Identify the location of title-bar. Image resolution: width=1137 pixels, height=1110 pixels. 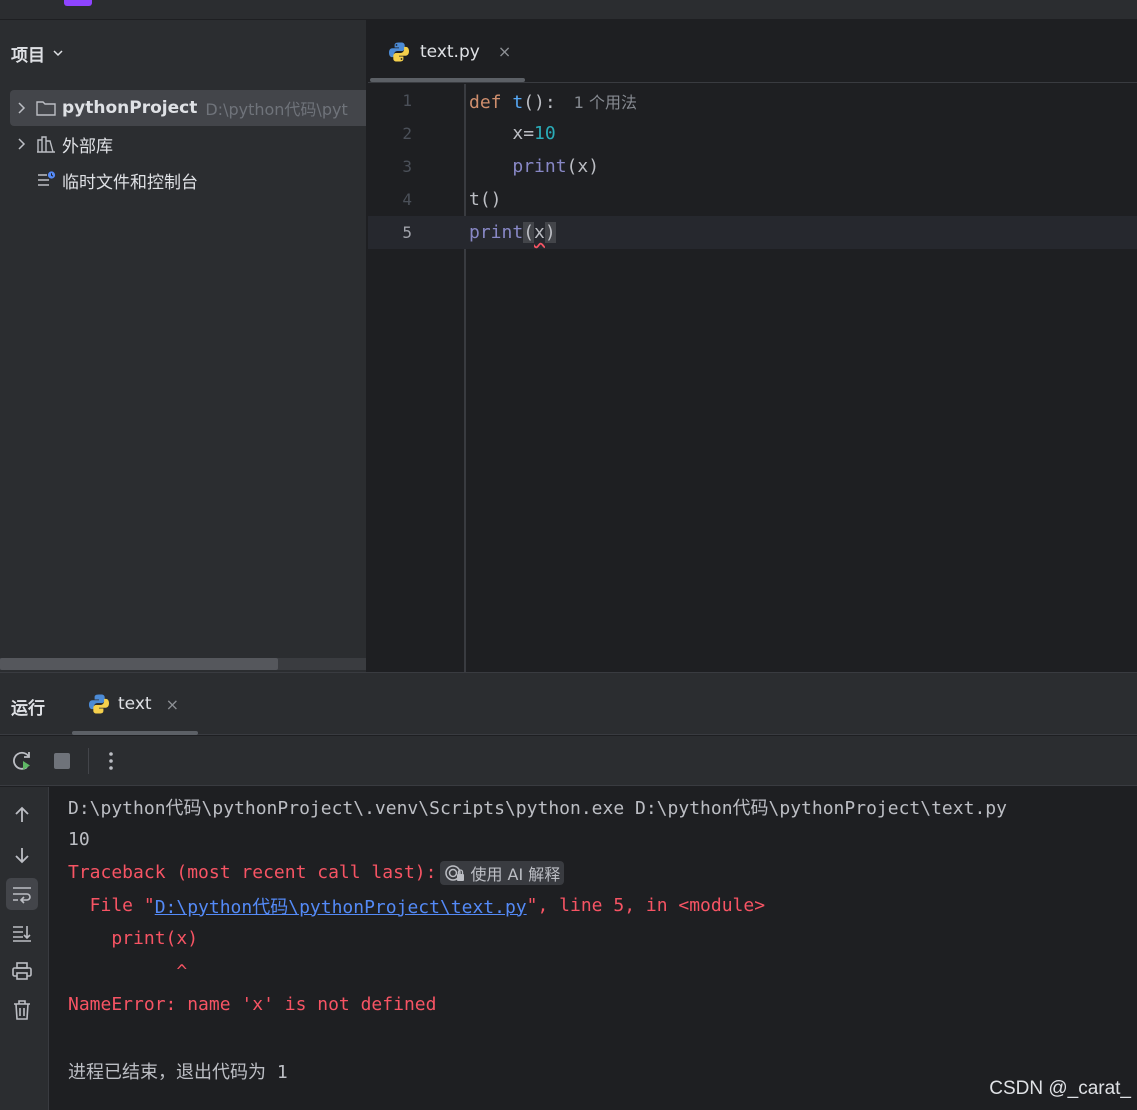
(568, 10).